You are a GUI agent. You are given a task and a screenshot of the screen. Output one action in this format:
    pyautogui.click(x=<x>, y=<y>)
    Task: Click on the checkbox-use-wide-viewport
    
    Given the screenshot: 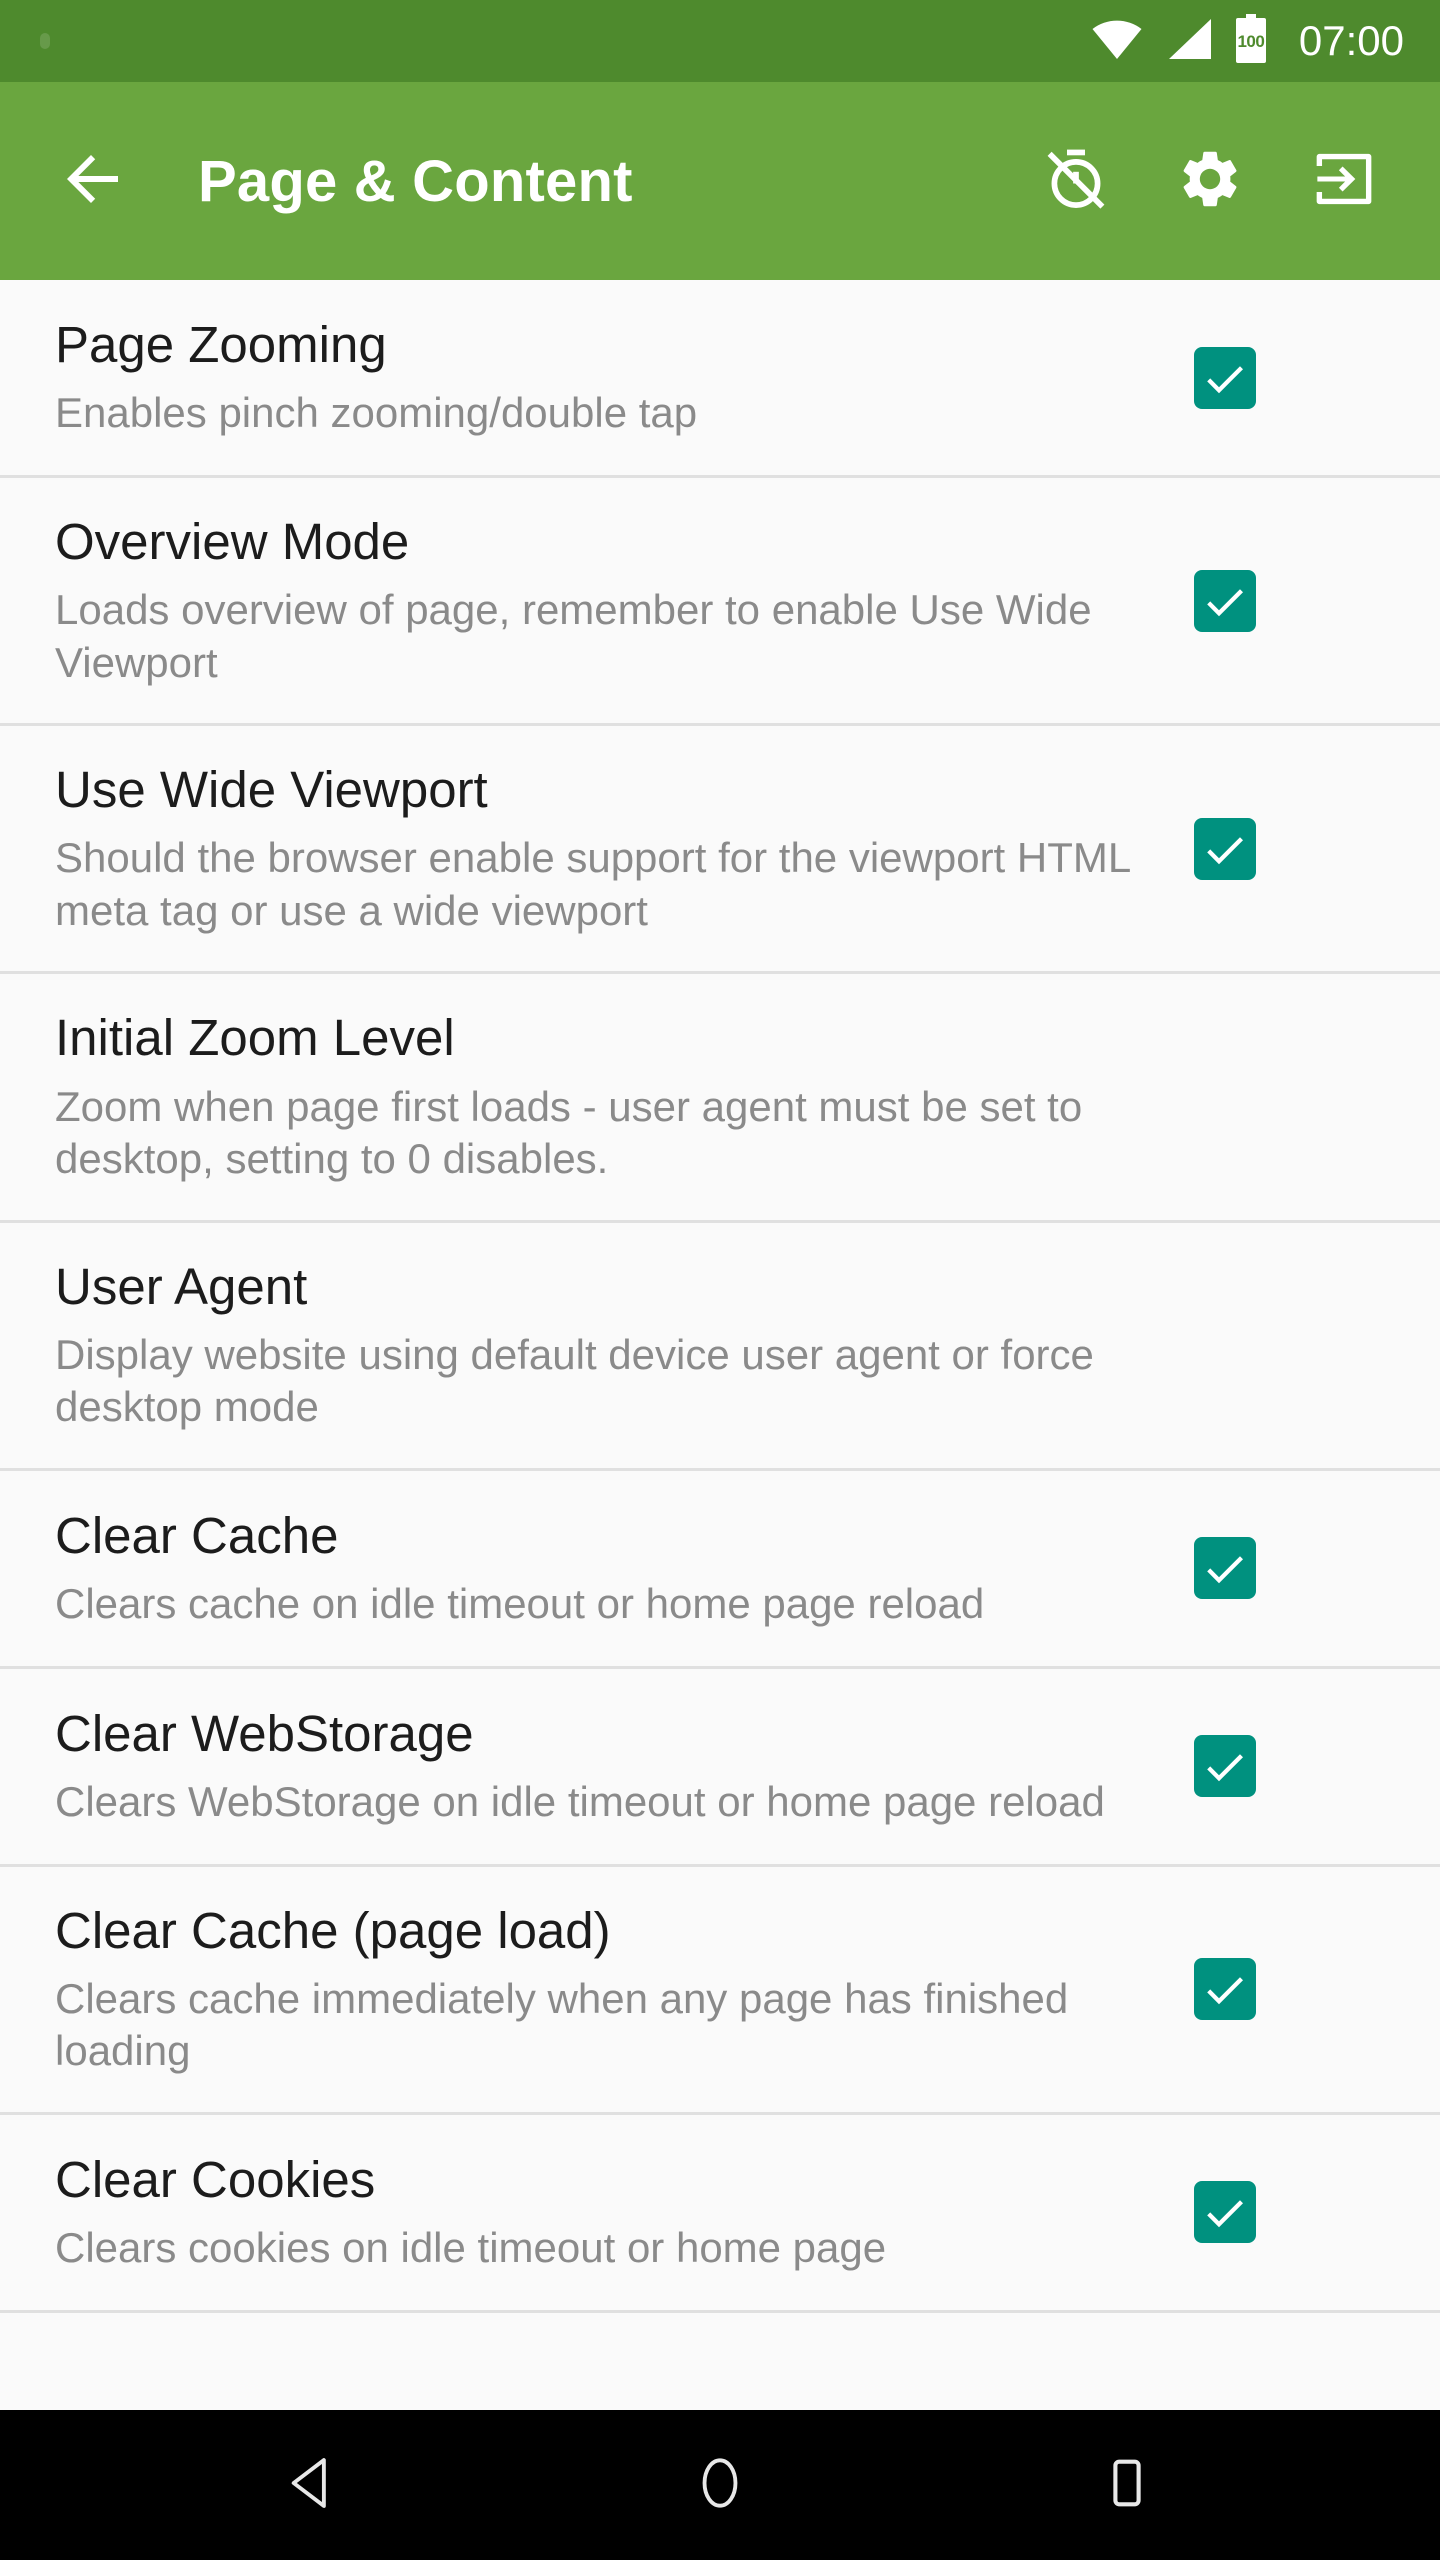 What is the action you would take?
    pyautogui.click(x=1225, y=848)
    